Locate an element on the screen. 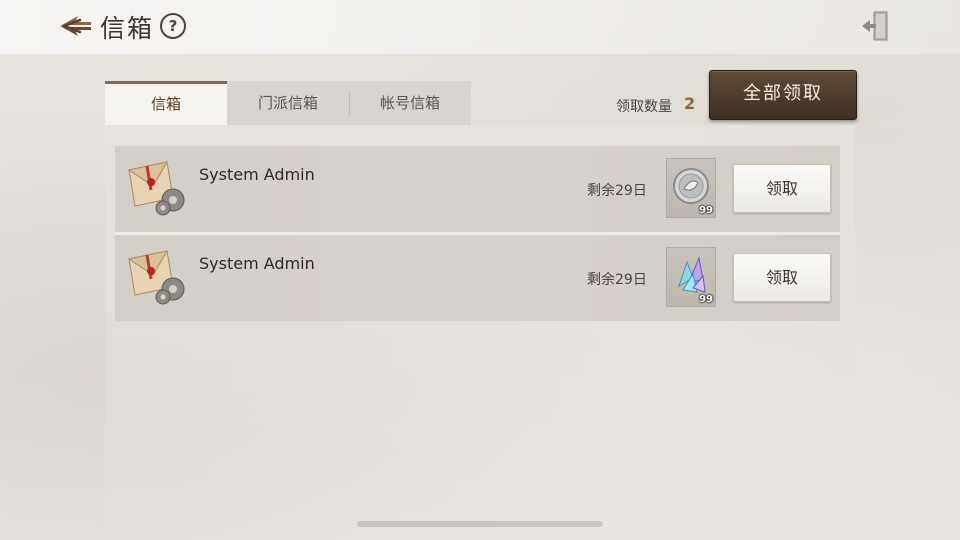 This screenshot has width=960, height=540. tab-sect-mailbox: 门派信箱 is located at coordinates (288, 103).